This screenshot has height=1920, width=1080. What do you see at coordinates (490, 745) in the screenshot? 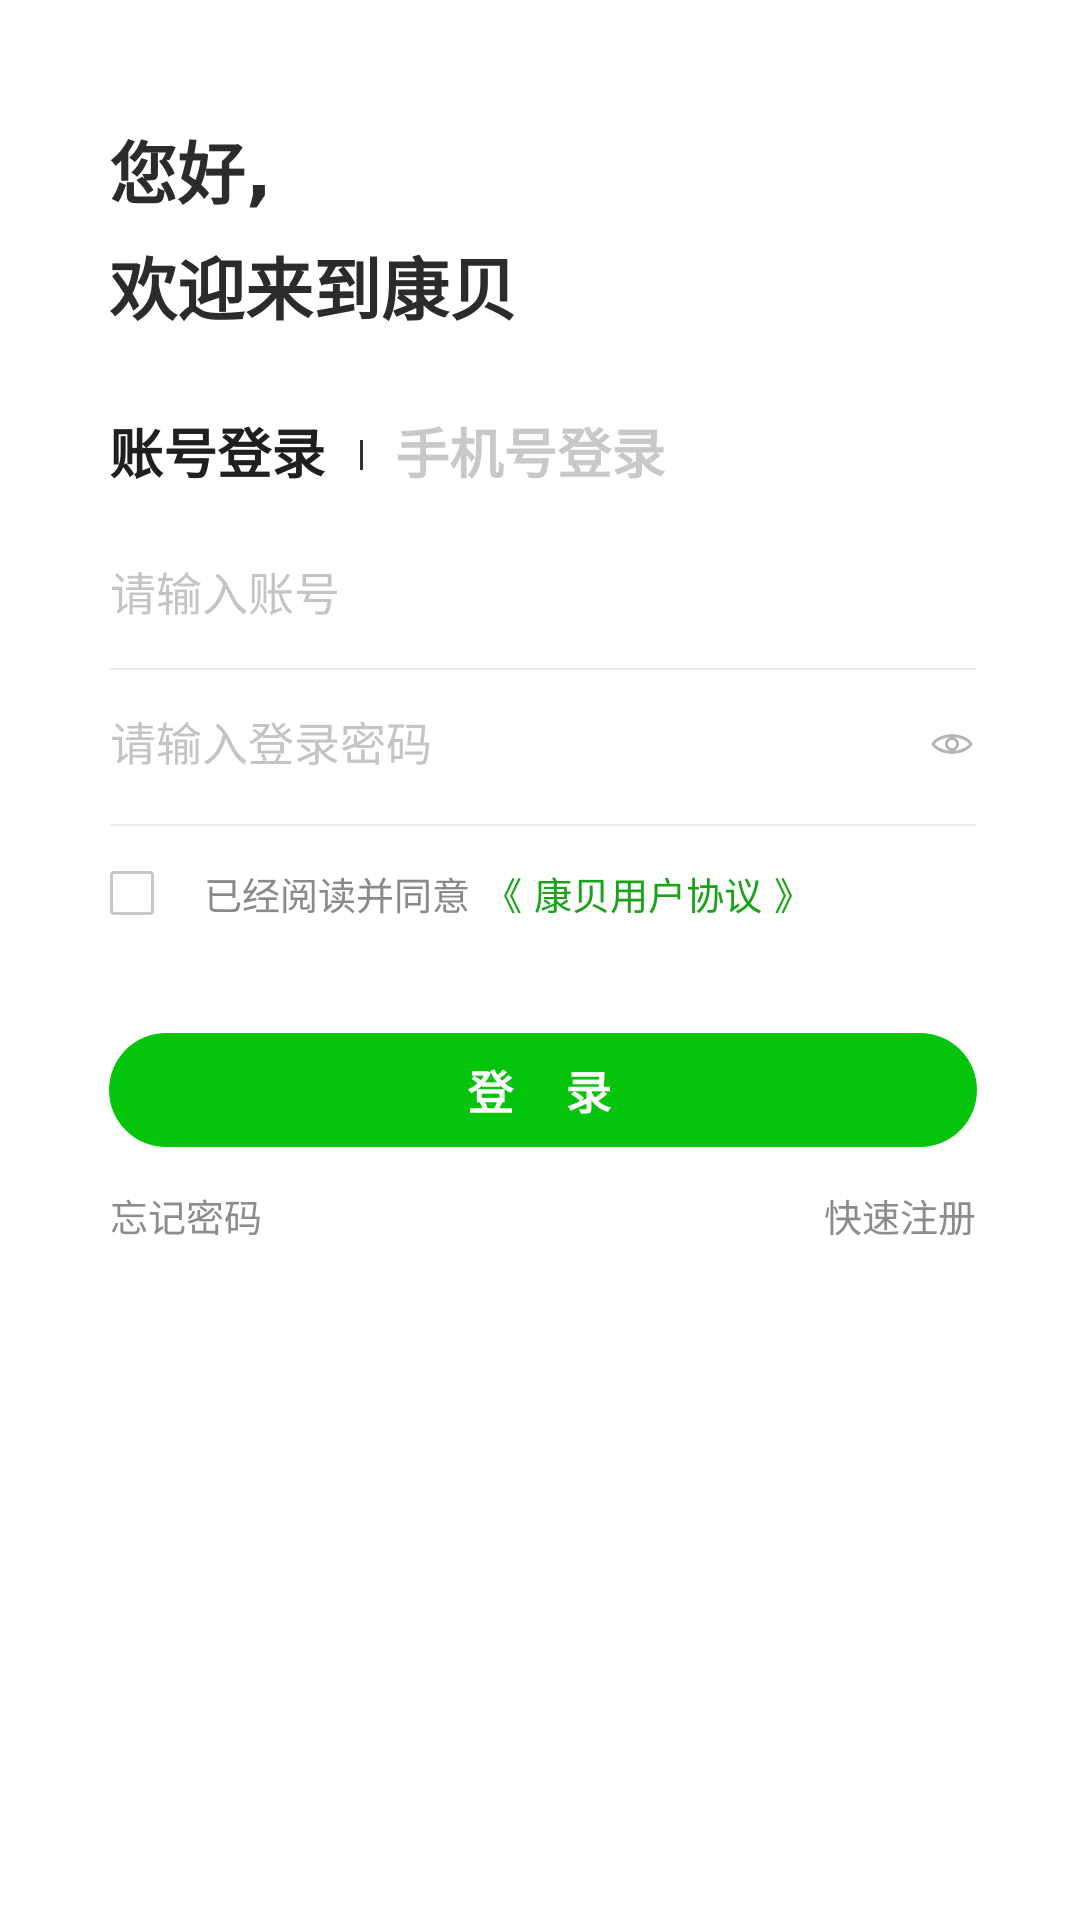
I see `password-input` at bounding box center [490, 745].